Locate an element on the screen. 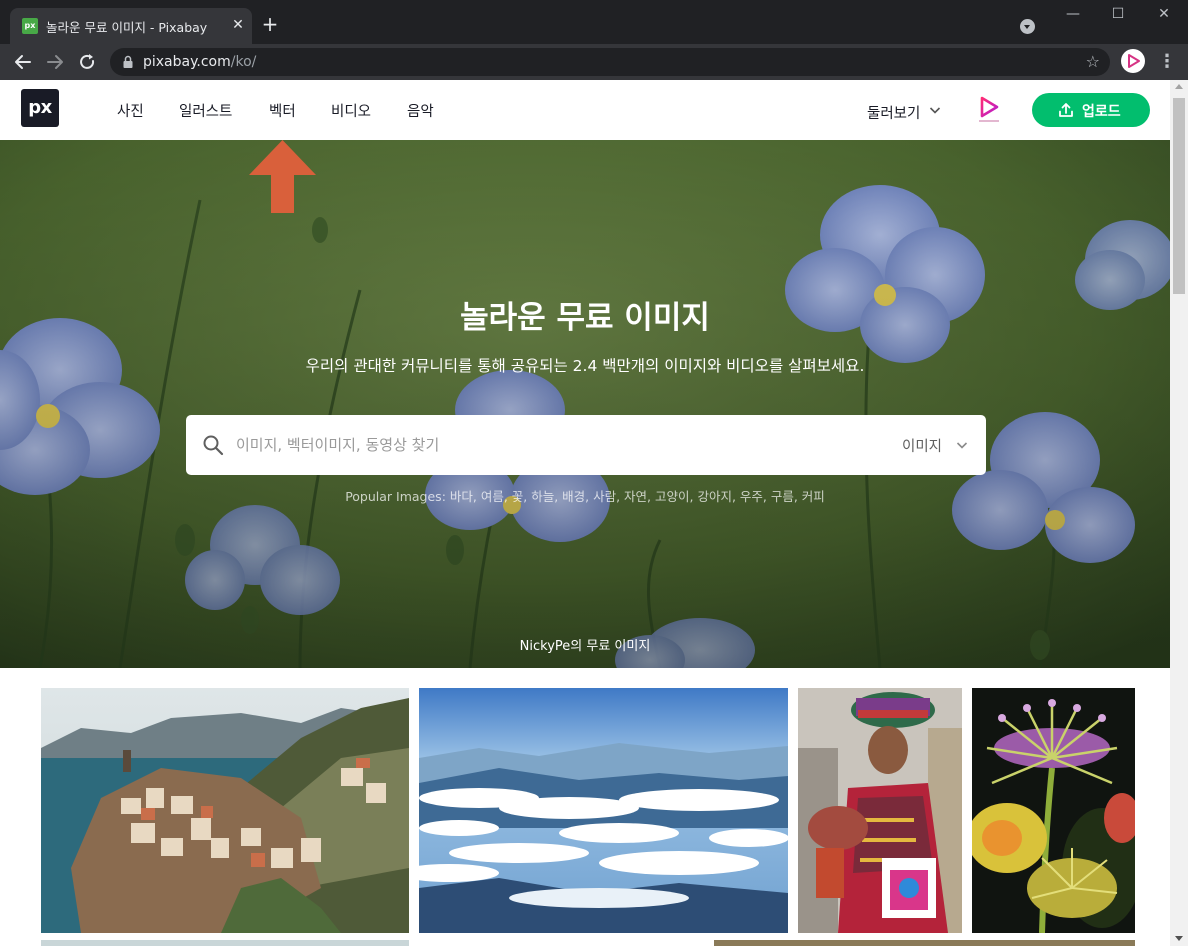  nav-videos: 비디오 is located at coordinates (351, 110).